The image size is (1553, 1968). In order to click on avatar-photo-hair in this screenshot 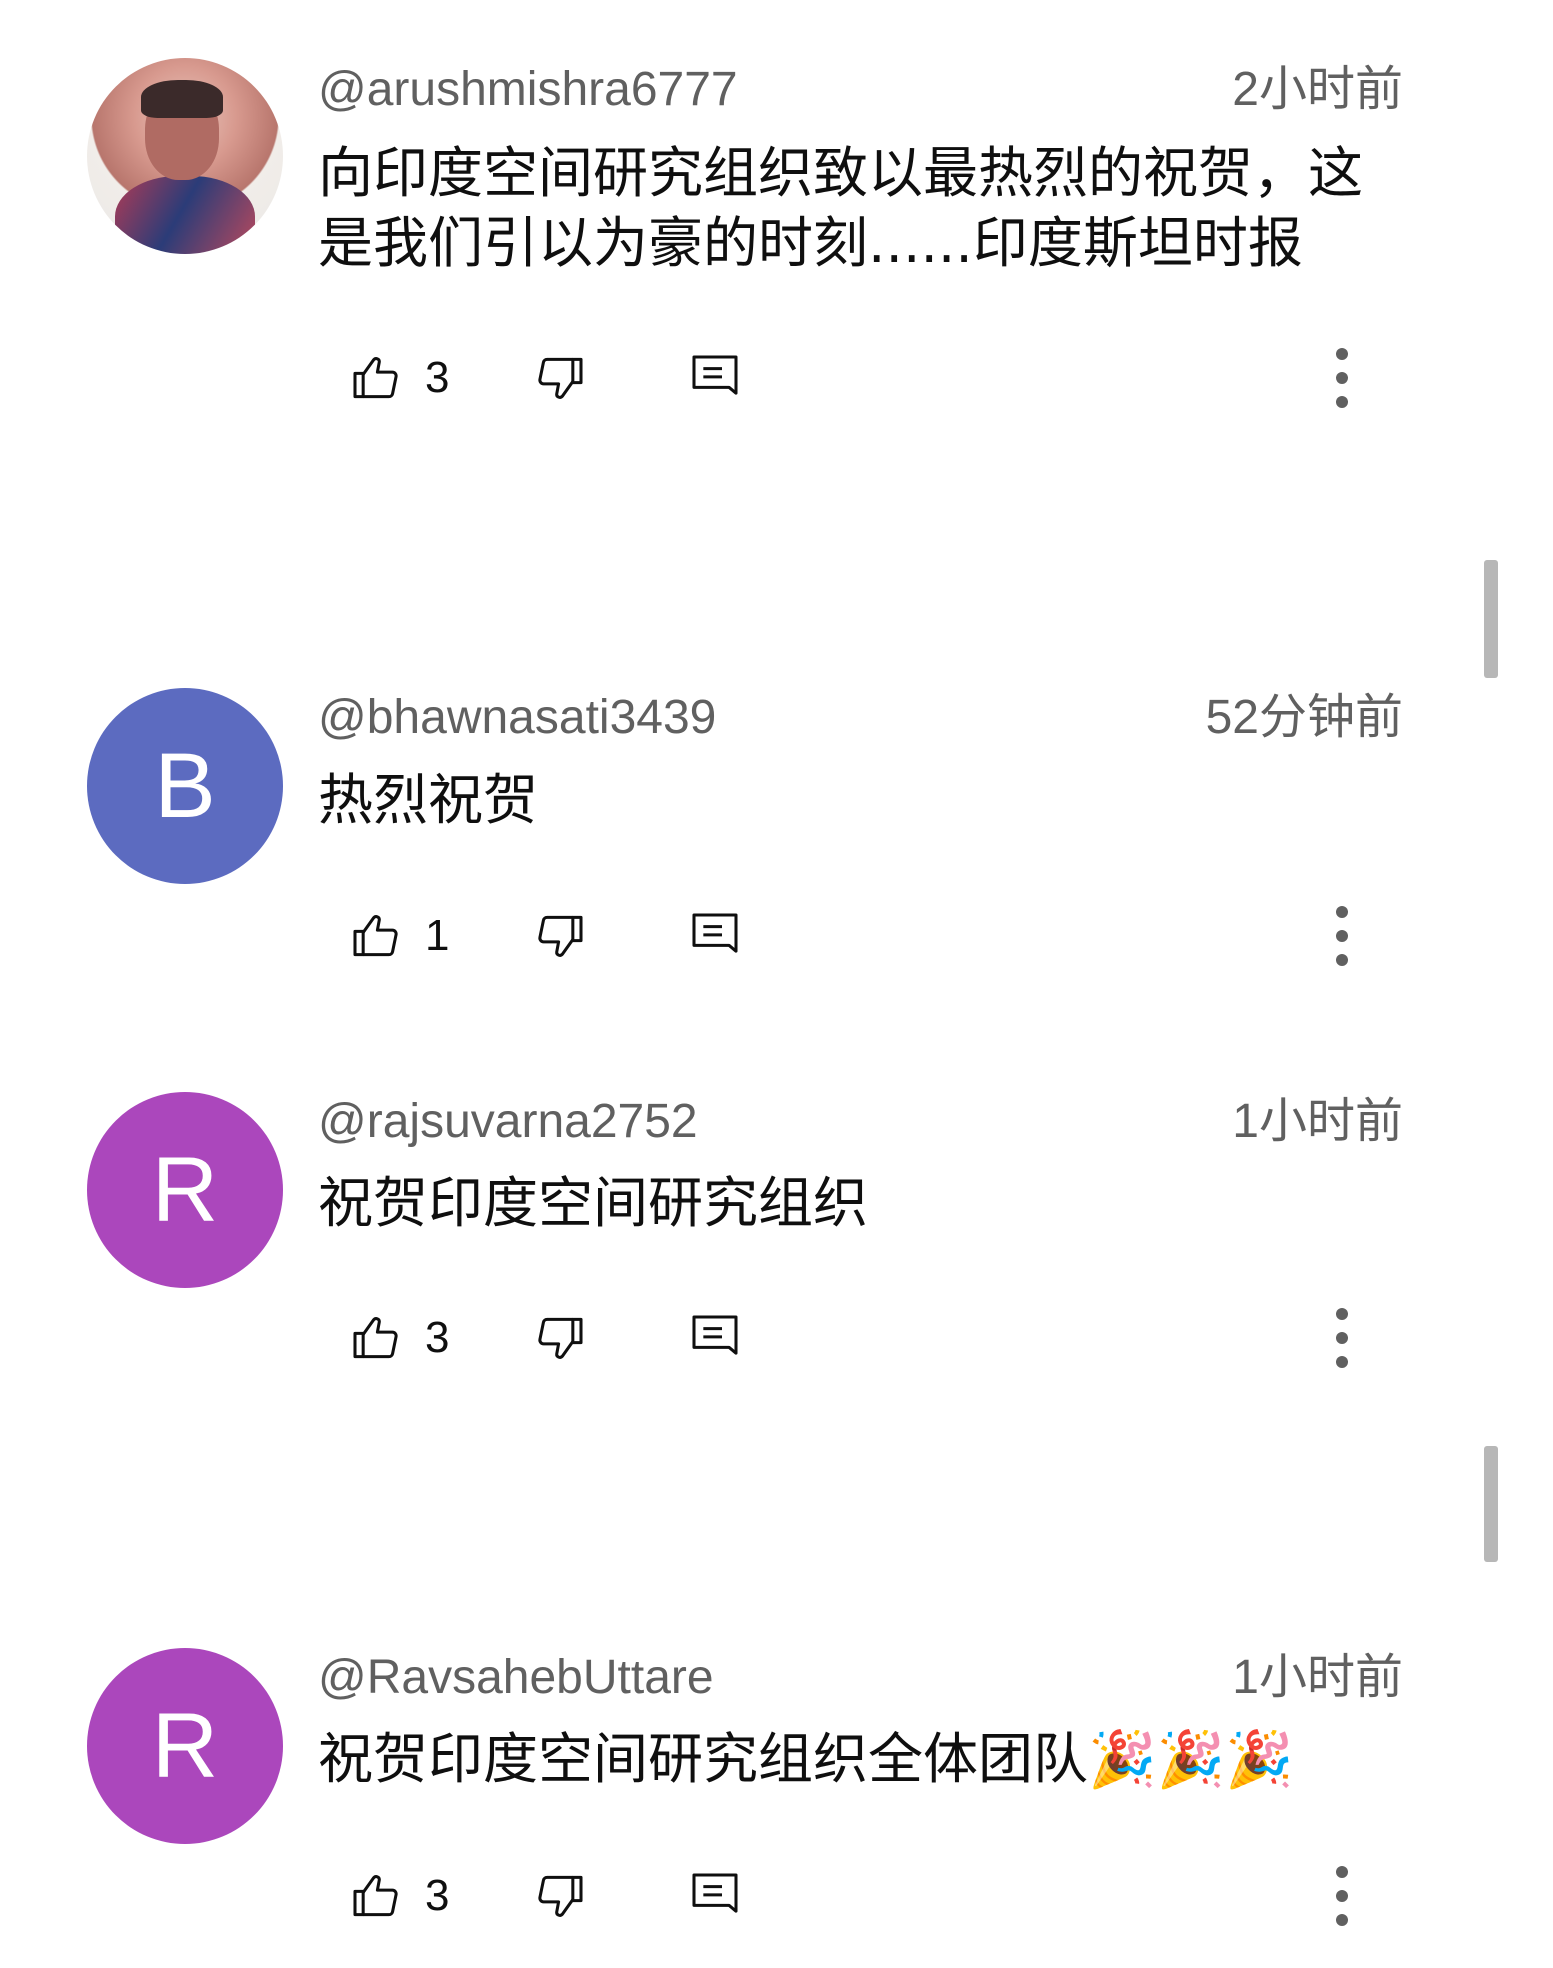, I will do `click(182, 99)`.